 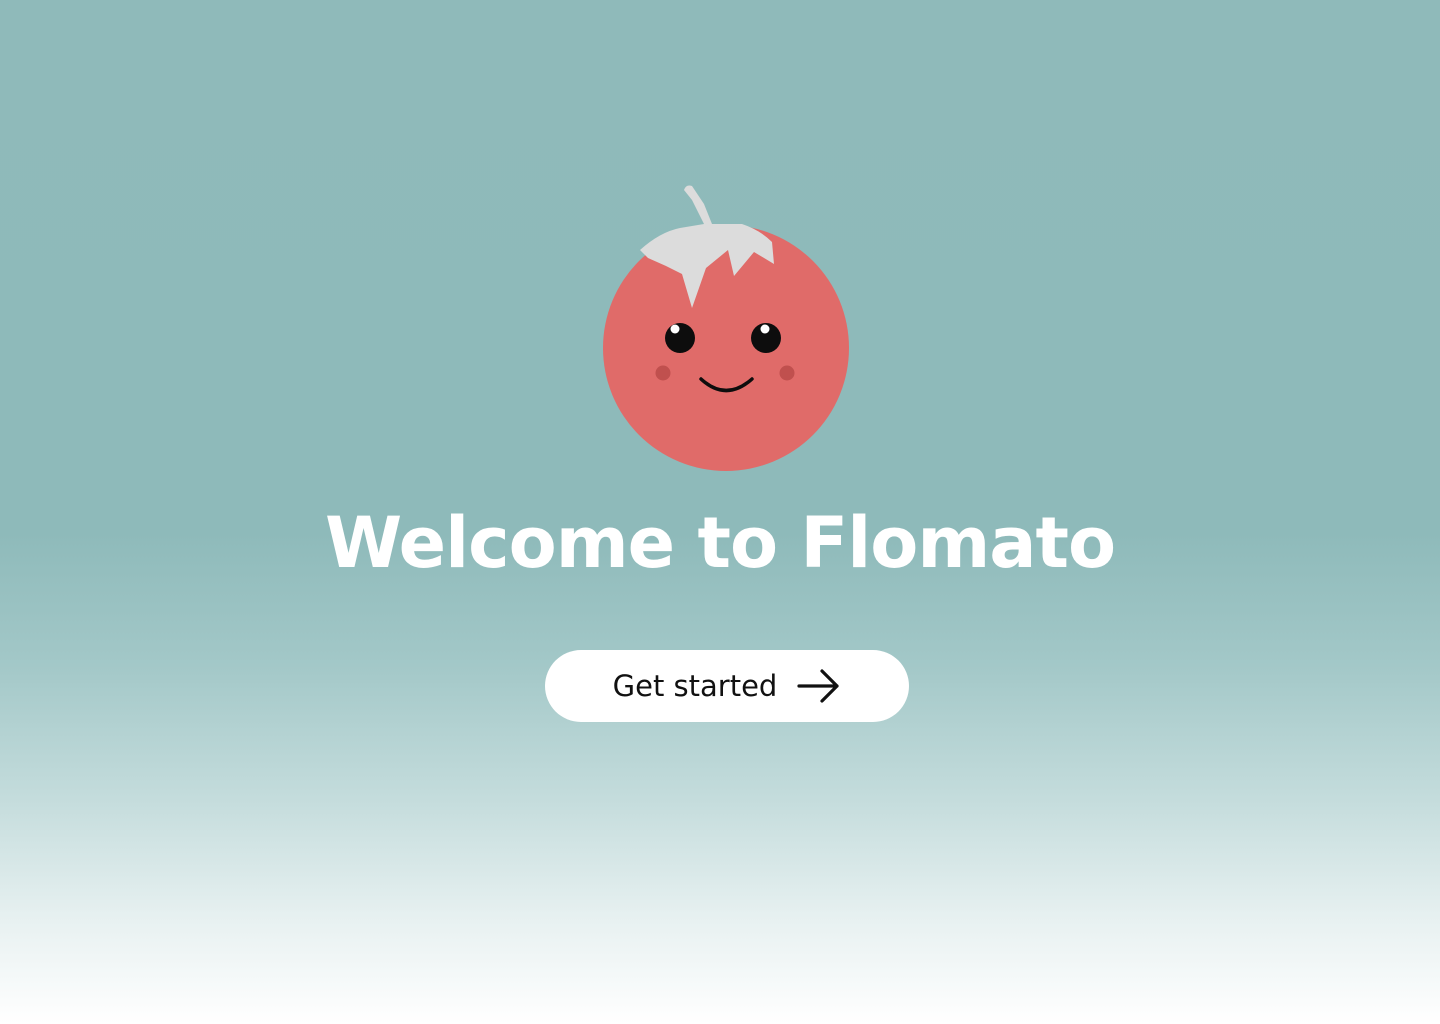 I want to click on arrow-right-icon, so click(x=818, y=686).